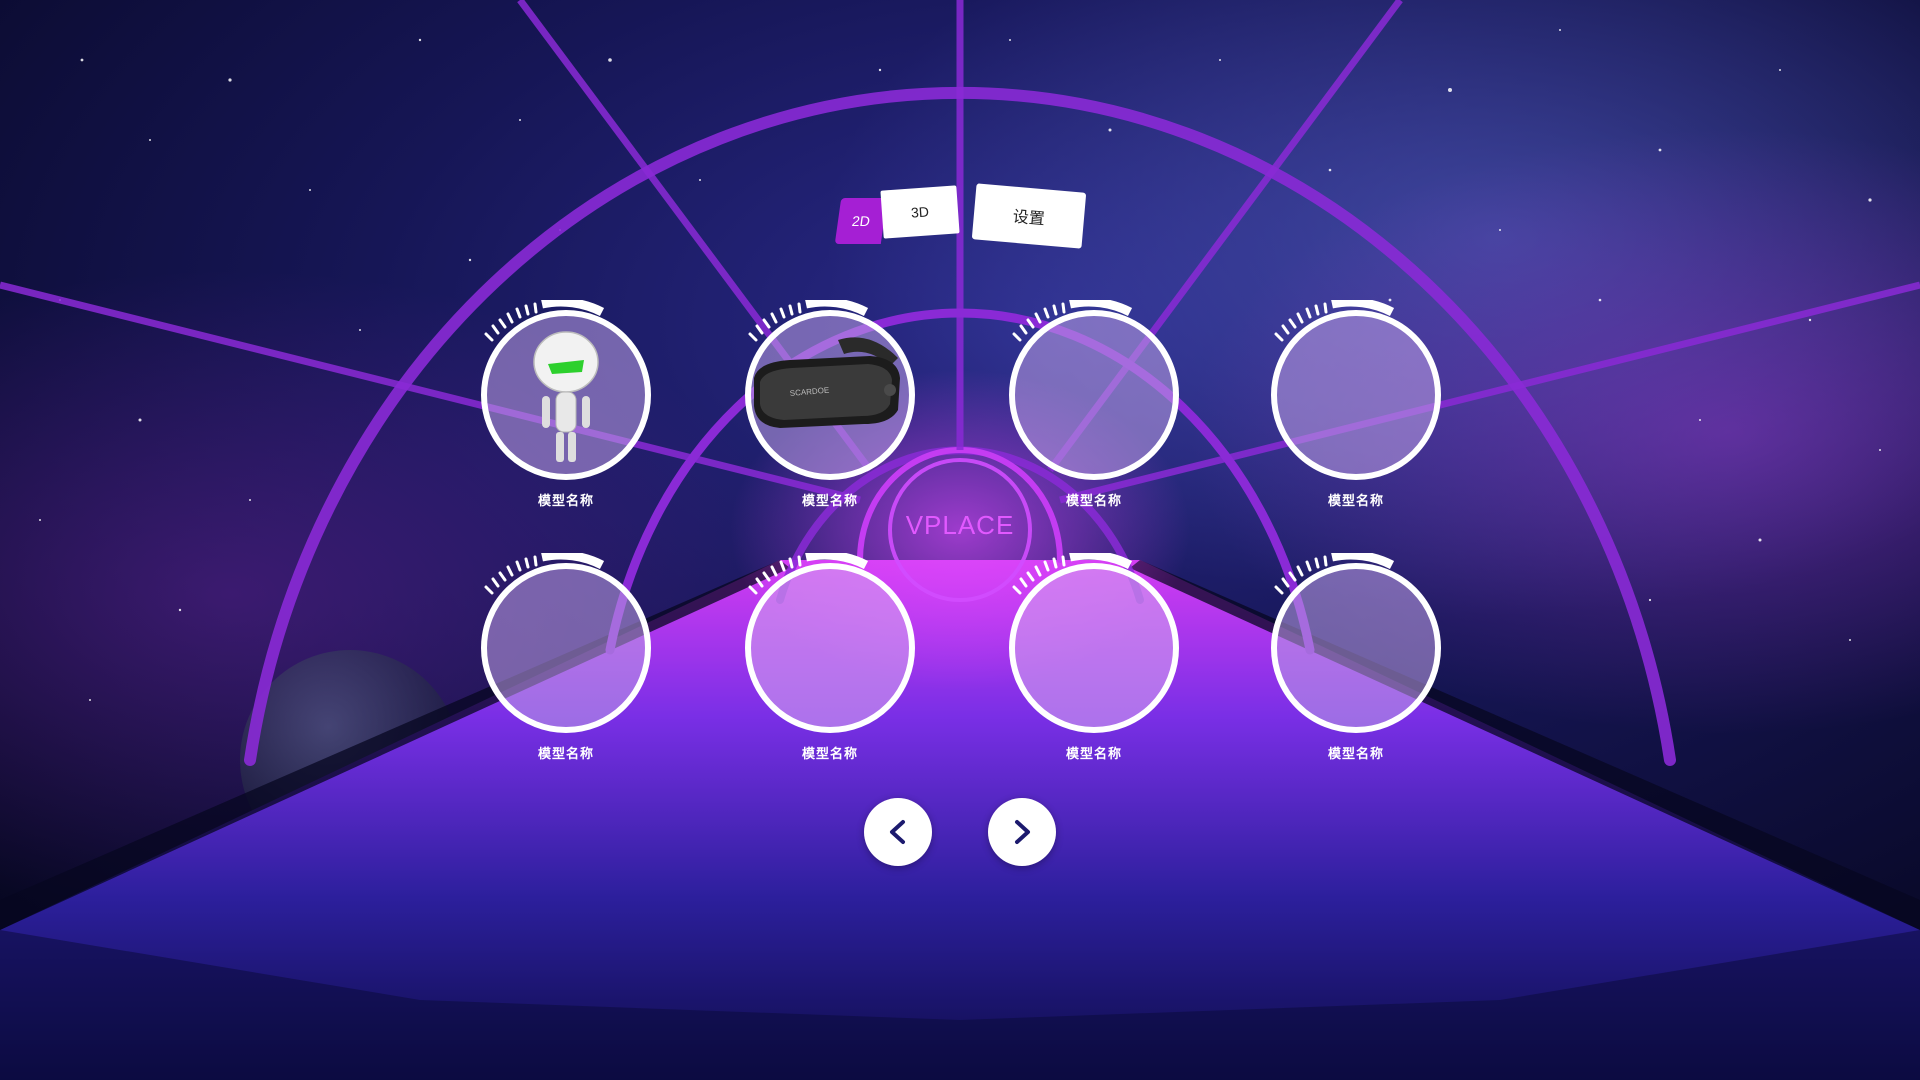 The image size is (1920, 1080). I want to click on tab-2d-label: 2D, so click(861, 221).